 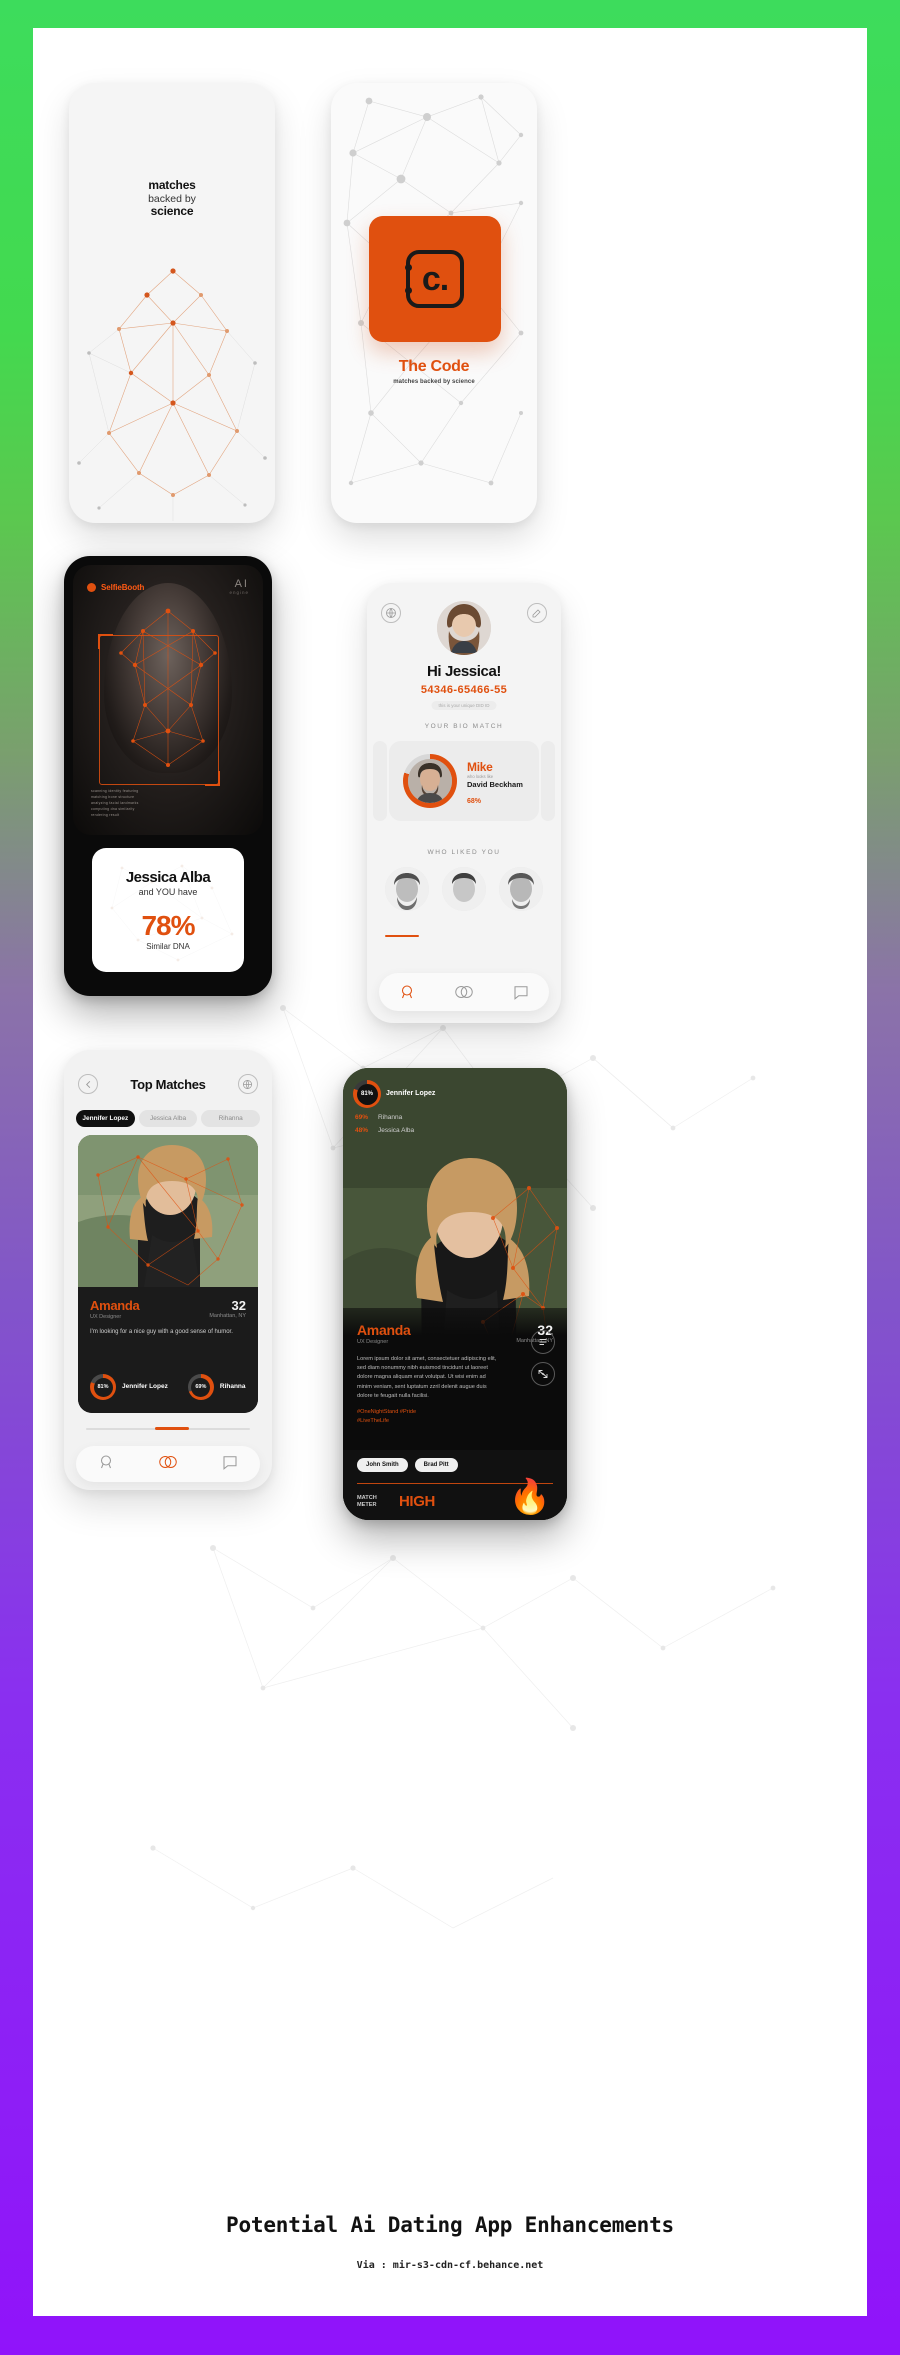 What do you see at coordinates (464, 705) in the screenshot?
I see `dna-id-note: this is your unique DID ID` at bounding box center [464, 705].